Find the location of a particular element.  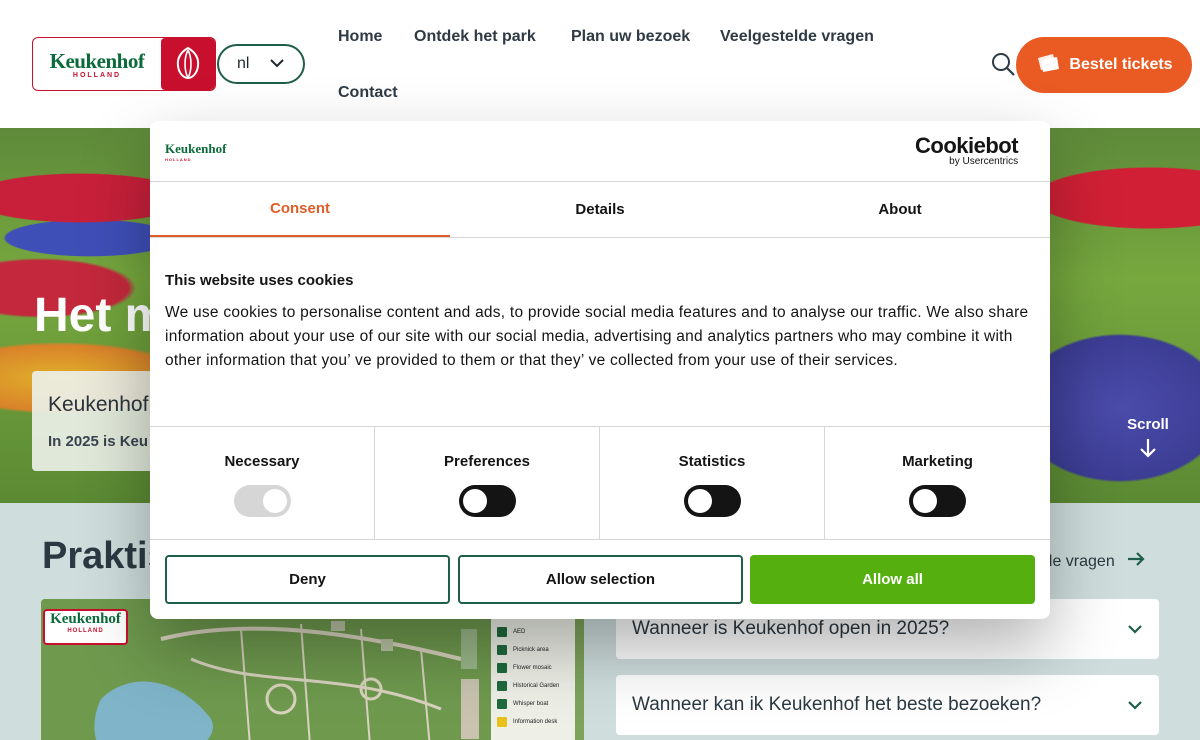

statistics-toggle is located at coordinates (712, 501).